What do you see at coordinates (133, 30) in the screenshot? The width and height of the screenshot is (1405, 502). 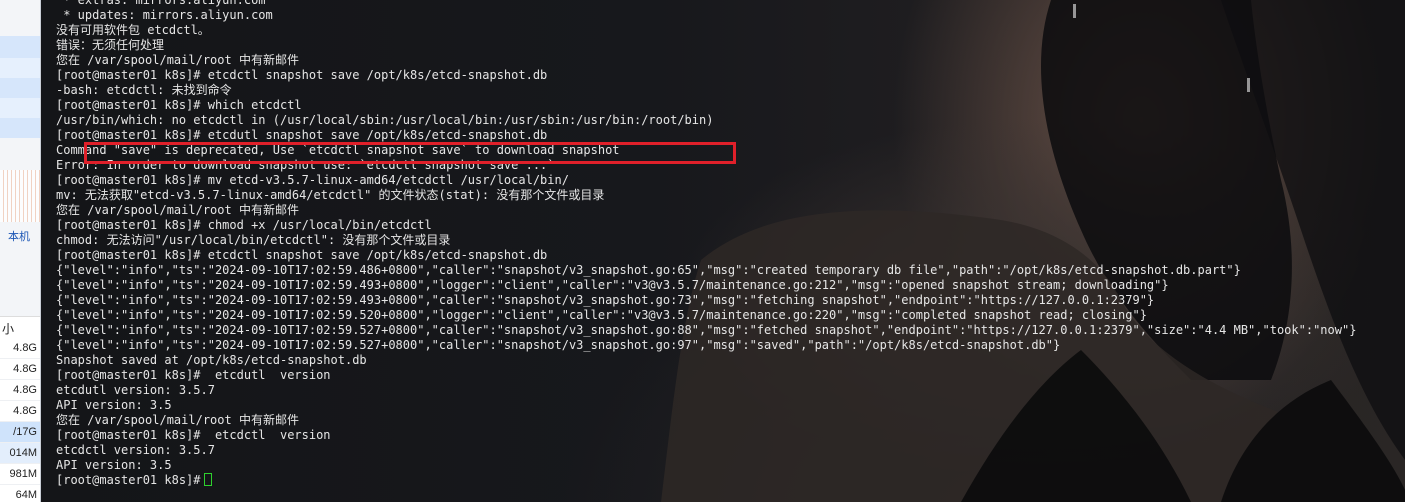 I see `terminal-line: 没有可用软件包 etcdctl。` at bounding box center [133, 30].